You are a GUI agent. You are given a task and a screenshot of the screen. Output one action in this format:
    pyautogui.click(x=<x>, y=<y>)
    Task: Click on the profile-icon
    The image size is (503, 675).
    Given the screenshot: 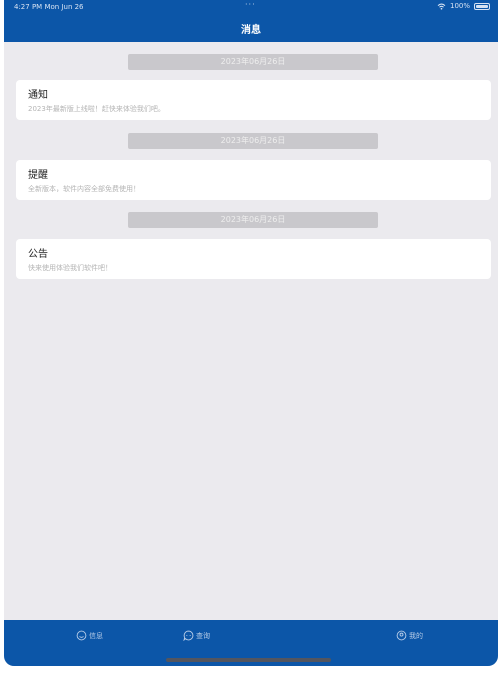 What is the action you would take?
    pyautogui.click(x=401, y=635)
    